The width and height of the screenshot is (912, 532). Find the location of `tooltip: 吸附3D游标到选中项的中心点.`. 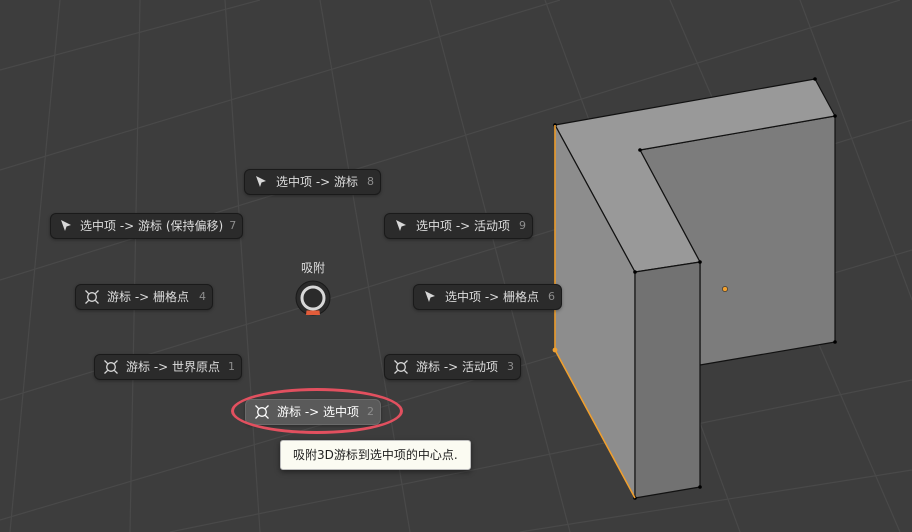

tooltip: 吸附3D游标到选中项的中心点. is located at coordinates (375, 455).